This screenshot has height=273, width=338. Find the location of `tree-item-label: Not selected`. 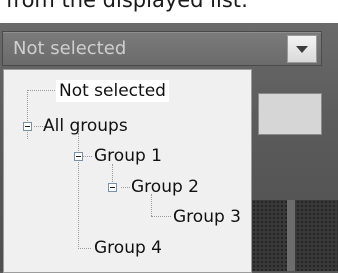

tree-item-label: Not selected is located at coordinates (112, 91).